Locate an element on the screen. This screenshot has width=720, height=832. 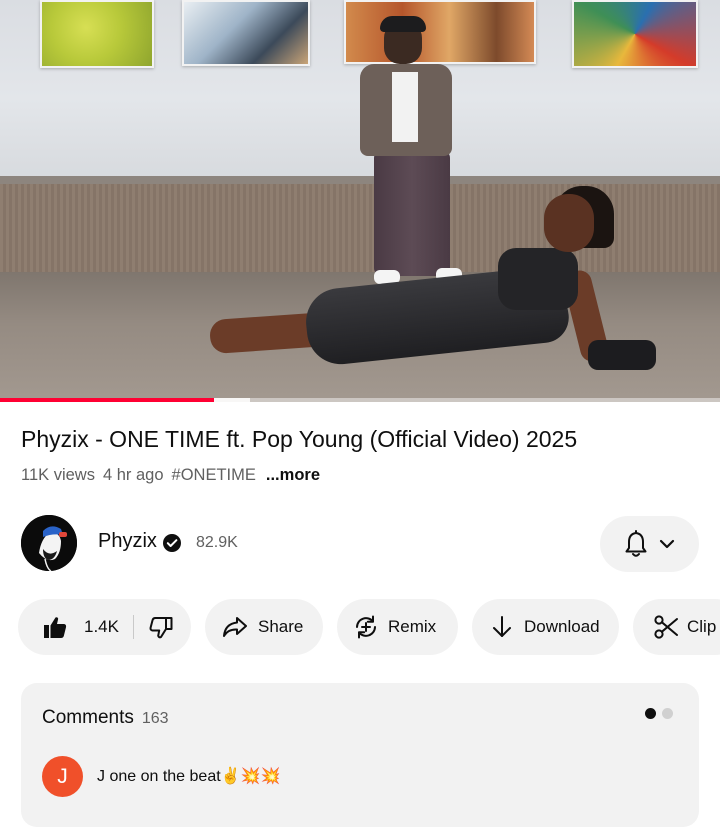
video-frame-woman is located at coordinates (433, 281).